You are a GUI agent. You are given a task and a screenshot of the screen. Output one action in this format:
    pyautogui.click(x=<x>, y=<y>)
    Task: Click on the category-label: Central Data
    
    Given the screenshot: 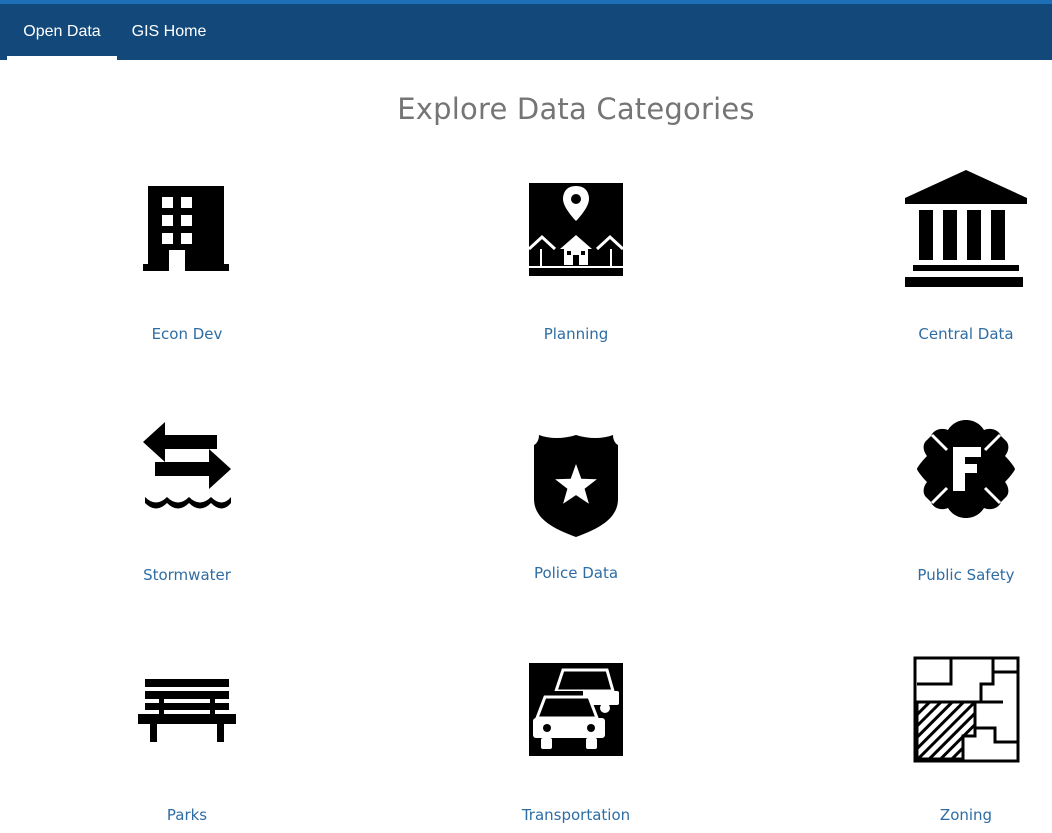 What is the action you would take?
    pyautogui.click(x=951, y=334)
    